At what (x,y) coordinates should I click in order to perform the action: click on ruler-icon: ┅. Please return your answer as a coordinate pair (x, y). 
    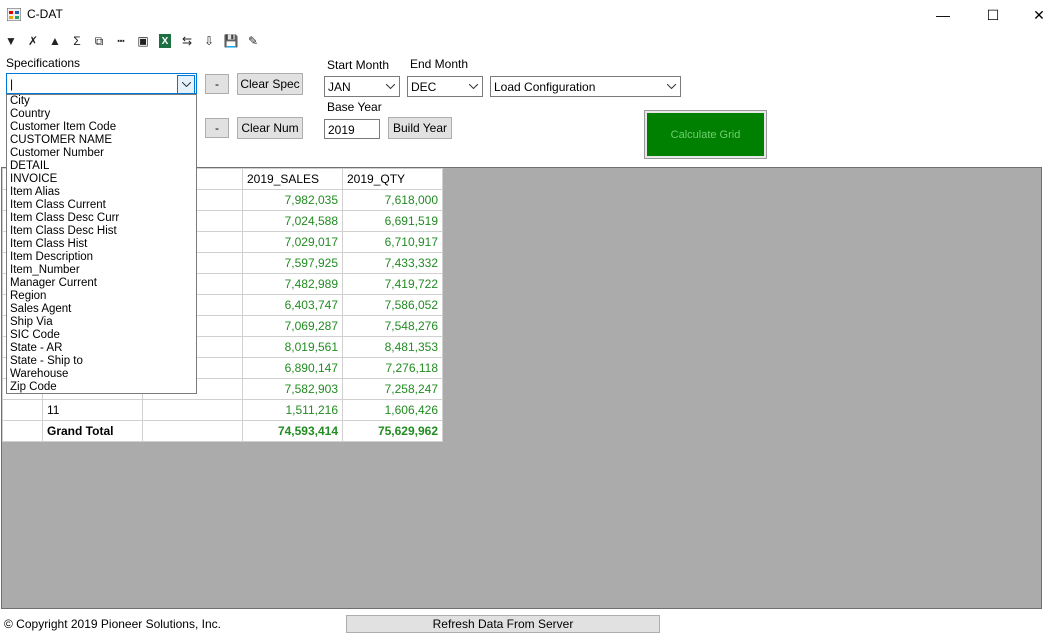
    Looking at the image, I should click on (121, 41).